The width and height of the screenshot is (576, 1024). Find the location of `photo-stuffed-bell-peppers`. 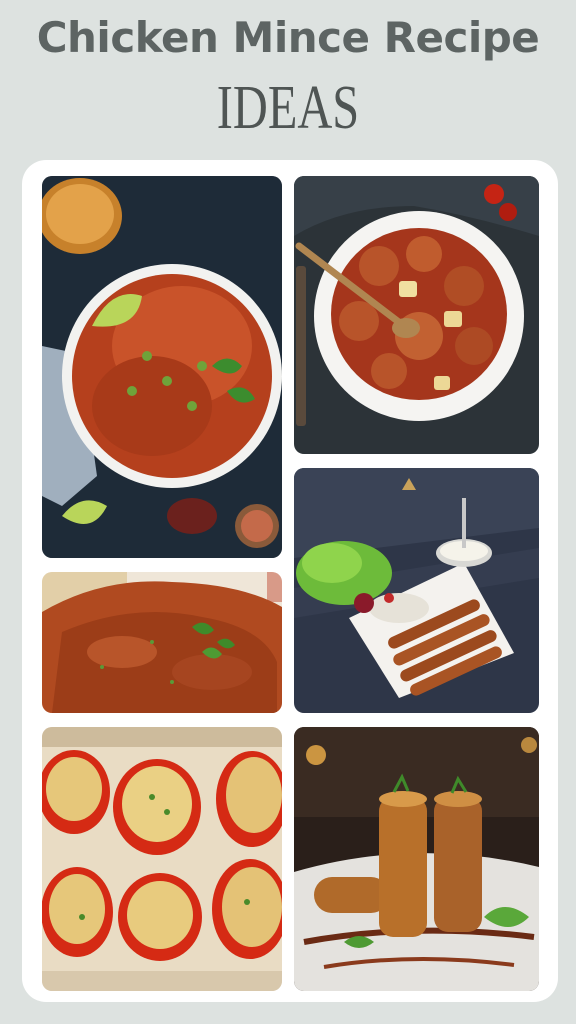

photo-stuffed-bell-peppers is located at coordinates (162, 859).